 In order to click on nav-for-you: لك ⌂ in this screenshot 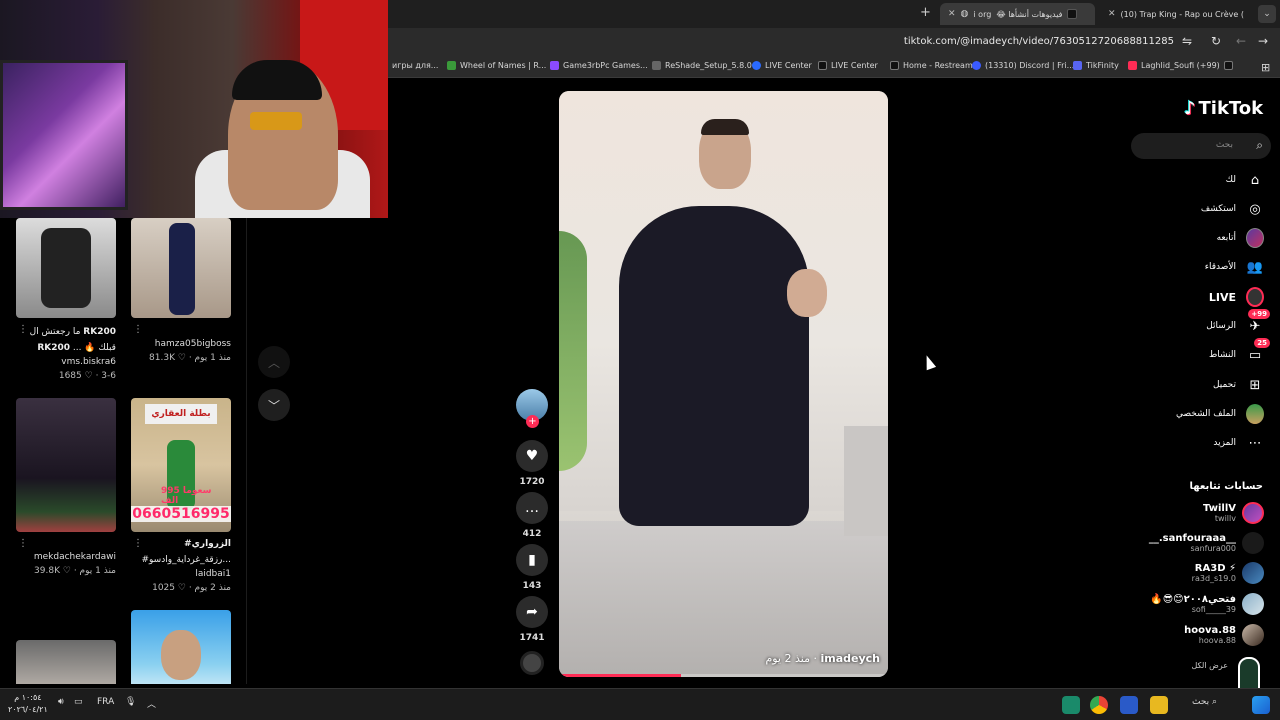, I will do `click(1245, 180)`.